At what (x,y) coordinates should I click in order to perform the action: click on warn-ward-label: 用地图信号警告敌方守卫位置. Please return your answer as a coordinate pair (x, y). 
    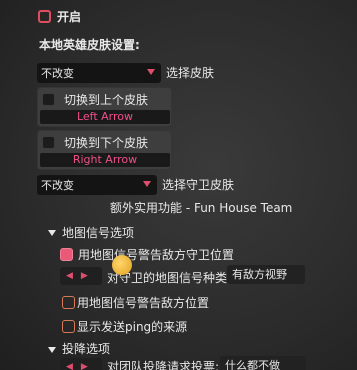
    Looking at the image, I should click on (156, 255).